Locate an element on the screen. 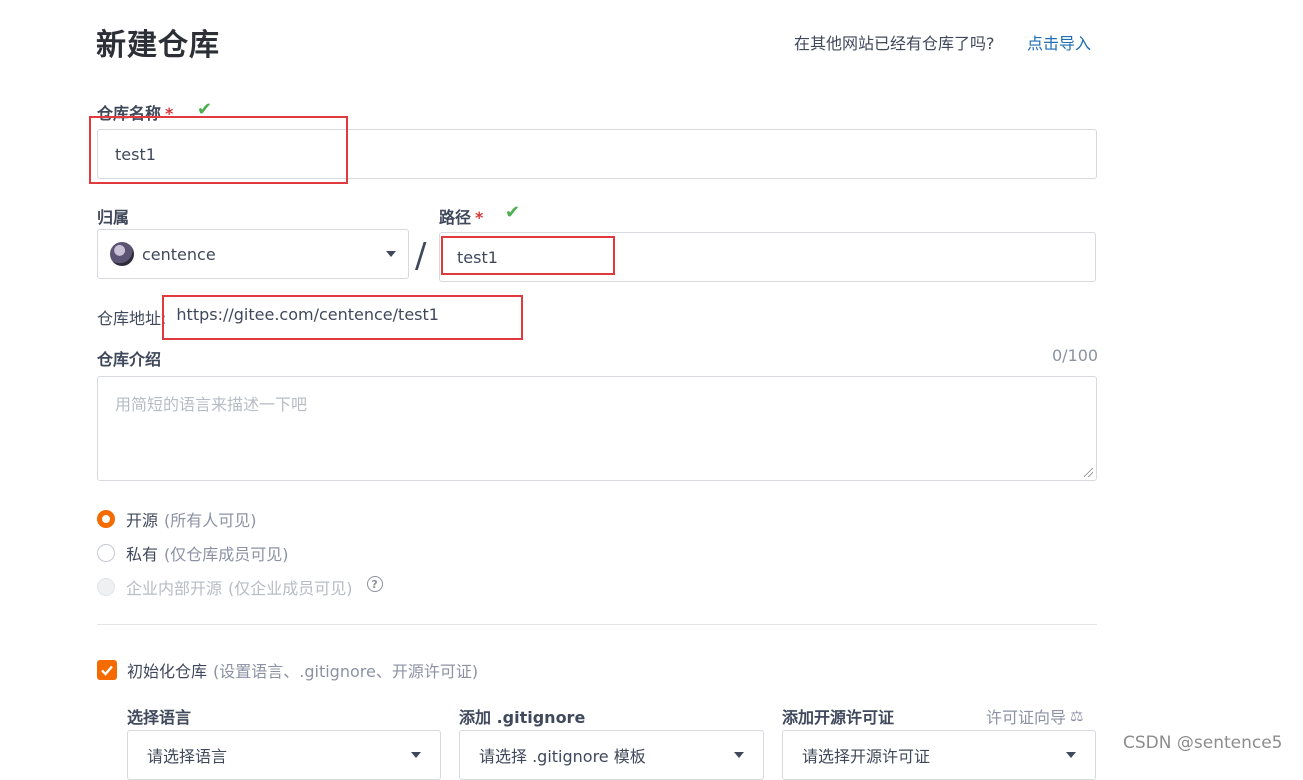 The height and width of the screenshot is (780, 1303). repo-name-label-text: 仓库名称 is located at coordinates (129, 113).